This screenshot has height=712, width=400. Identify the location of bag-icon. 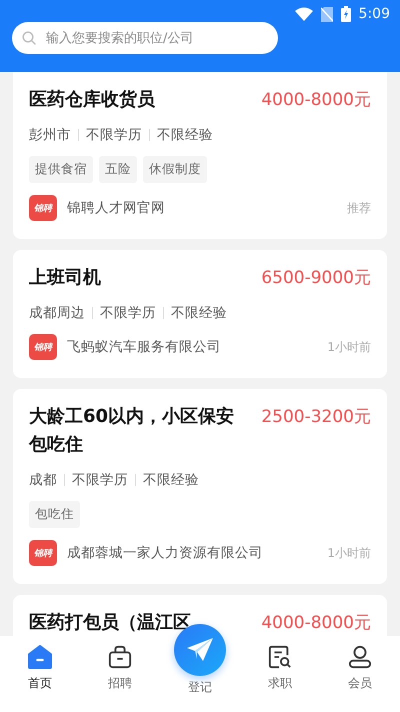
(120, 657).